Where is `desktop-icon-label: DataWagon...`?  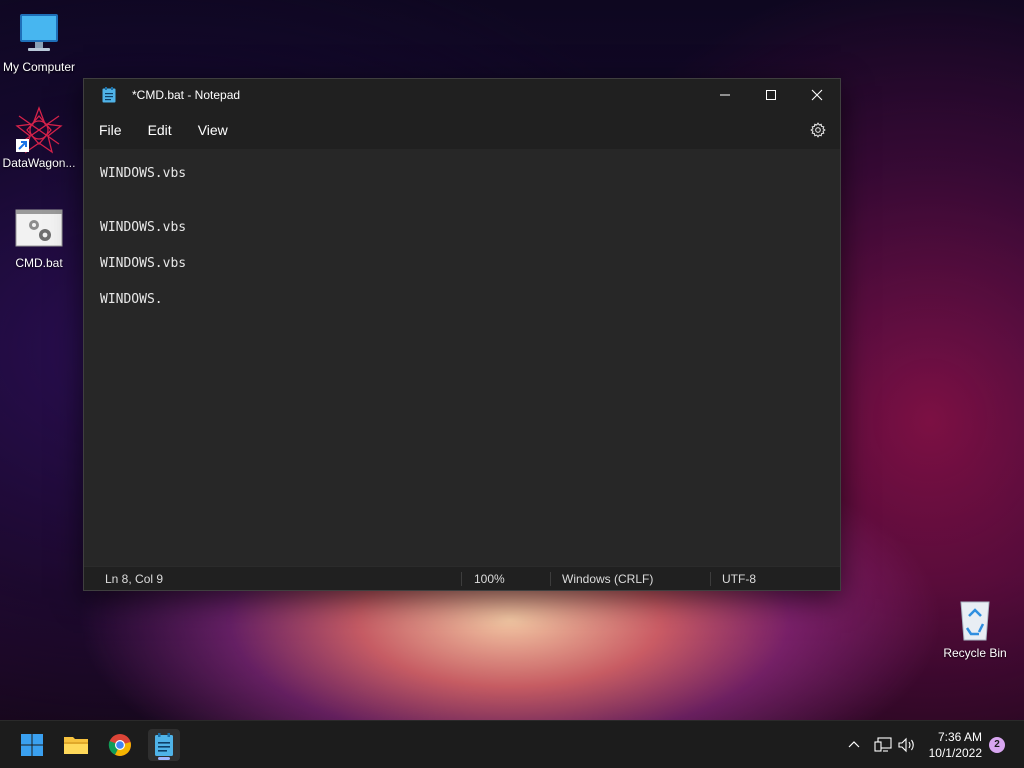
desktop-icon-label: DataWagon... is located at coordinates (39, 163).